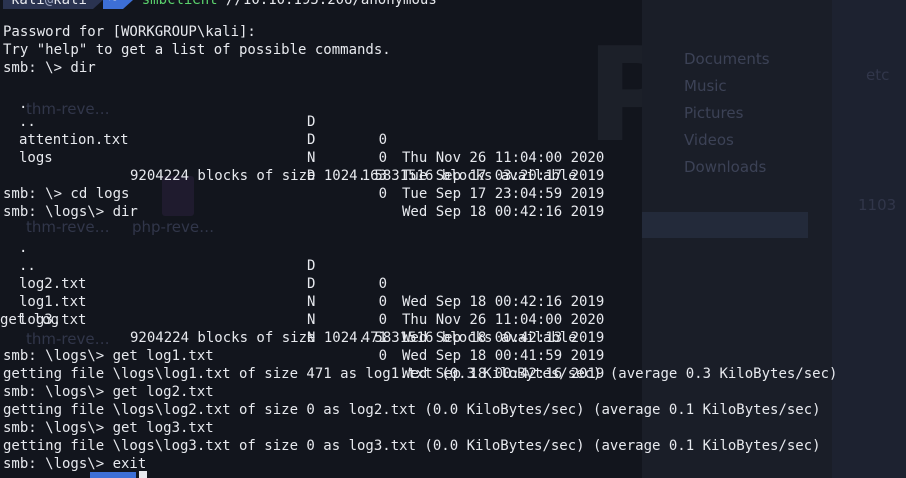 Image resolution: width=906 pixels, height=478 pixels. Describe the element at coordinates (313, 301) in the screenshot. I see `listing-row: log2.txt N 0 Wed Sep 18 00:42:13 2019` at that location.